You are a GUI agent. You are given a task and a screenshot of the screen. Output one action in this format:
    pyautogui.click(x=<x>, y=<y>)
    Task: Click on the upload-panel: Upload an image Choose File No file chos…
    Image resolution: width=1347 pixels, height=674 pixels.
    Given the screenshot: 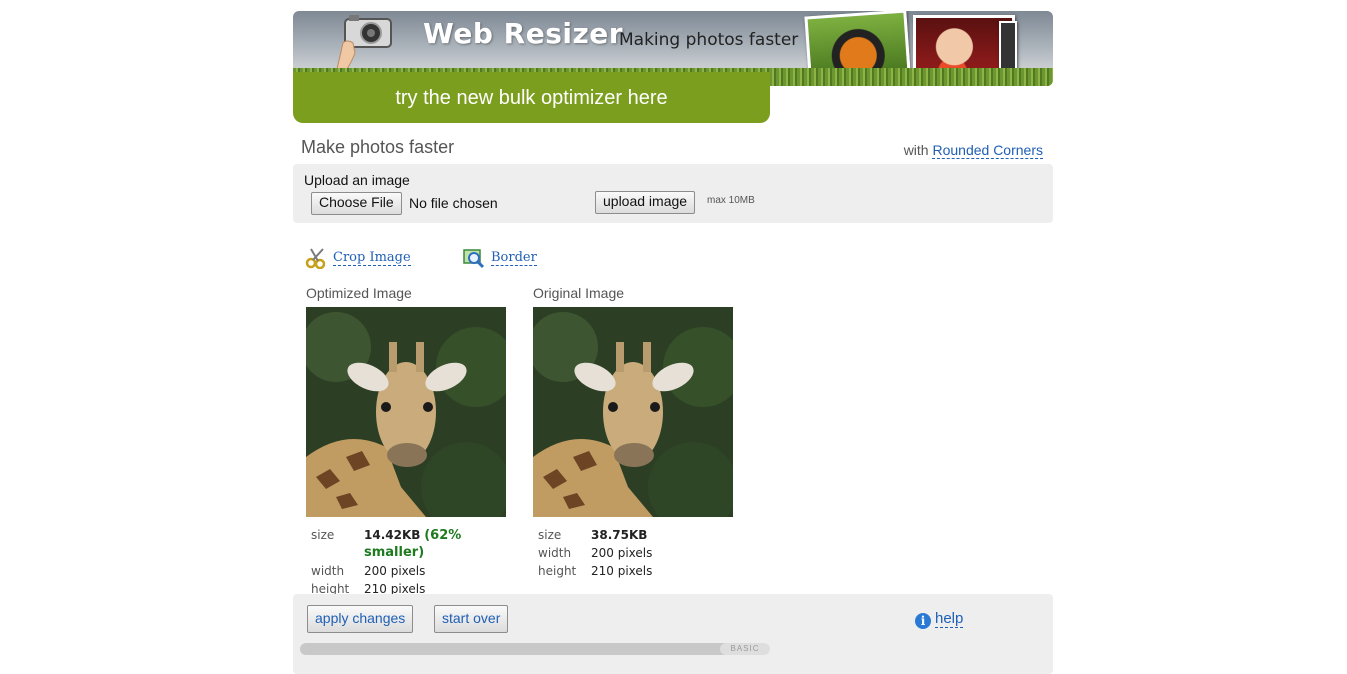 What is the action you would take?
    pyautogui.click(x=673, y=193)
    